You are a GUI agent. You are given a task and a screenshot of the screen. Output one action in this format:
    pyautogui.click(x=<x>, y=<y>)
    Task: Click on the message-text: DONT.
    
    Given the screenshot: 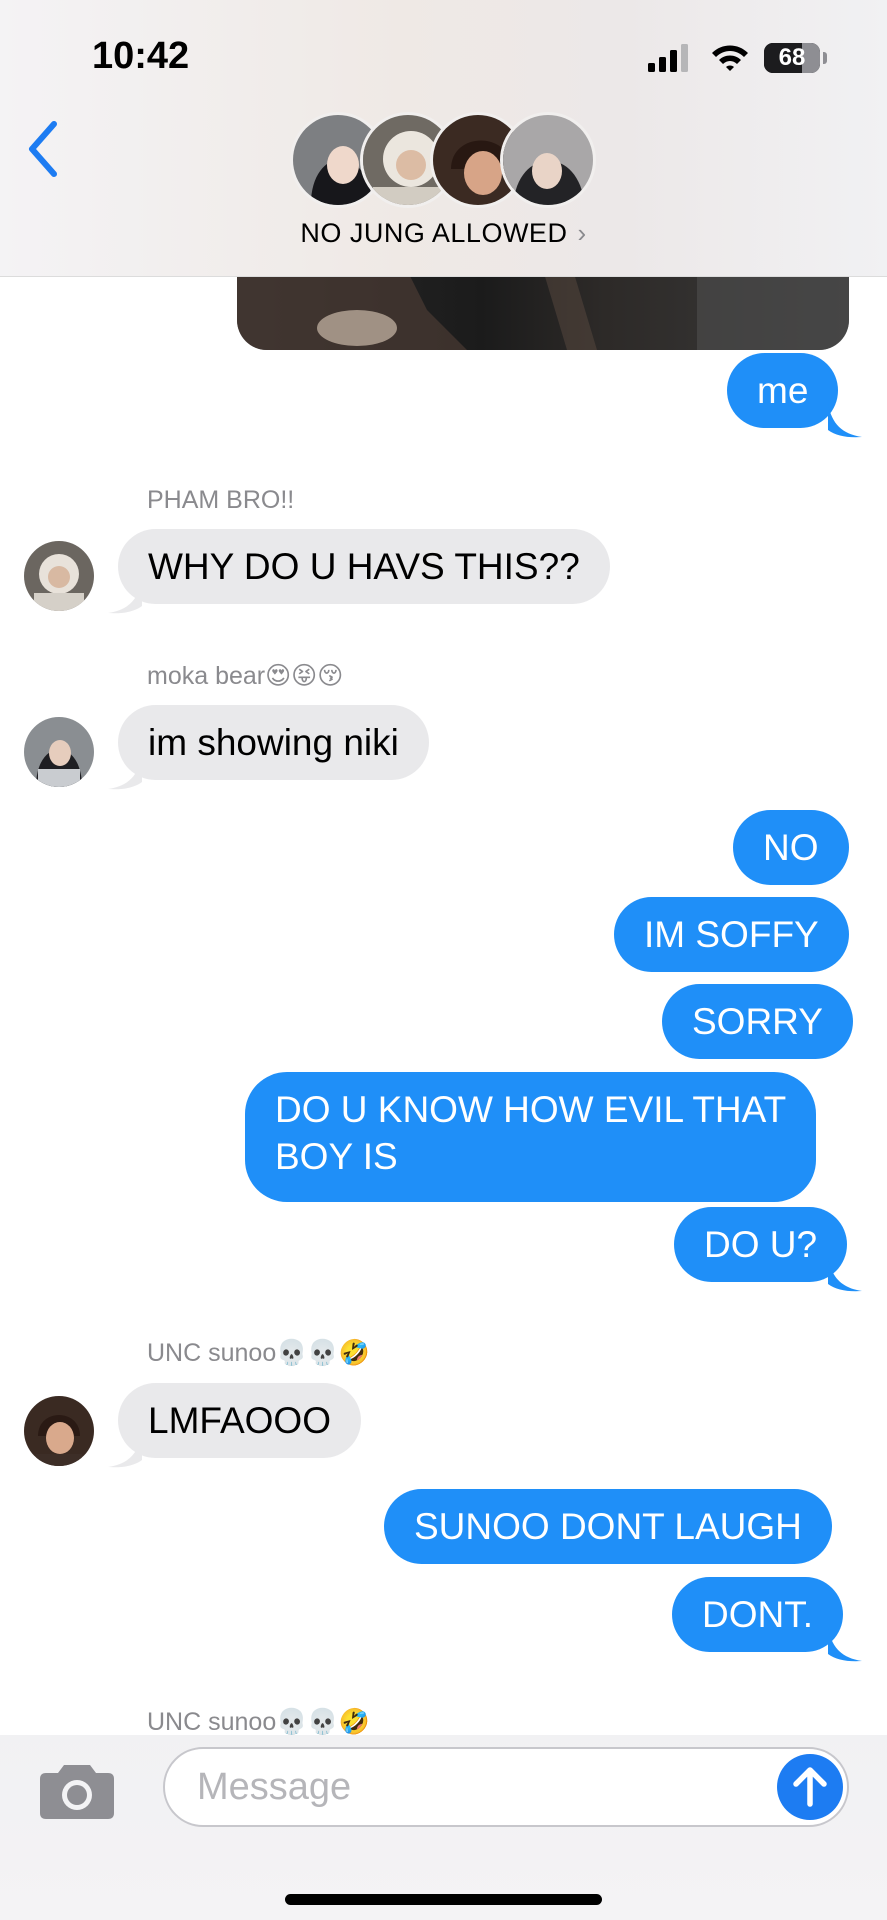 What is the action you would take?
    pyautogui.click(x=757, y=1614)
    